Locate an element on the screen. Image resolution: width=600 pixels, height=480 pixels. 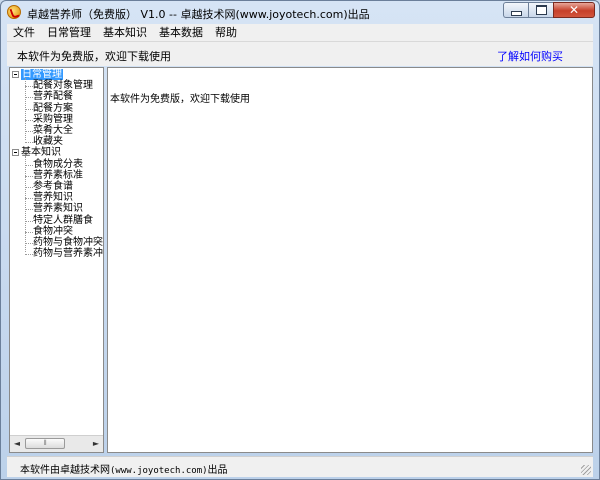
tree-item: 药物与营养素冲突 is located at coordinates (68, 253).